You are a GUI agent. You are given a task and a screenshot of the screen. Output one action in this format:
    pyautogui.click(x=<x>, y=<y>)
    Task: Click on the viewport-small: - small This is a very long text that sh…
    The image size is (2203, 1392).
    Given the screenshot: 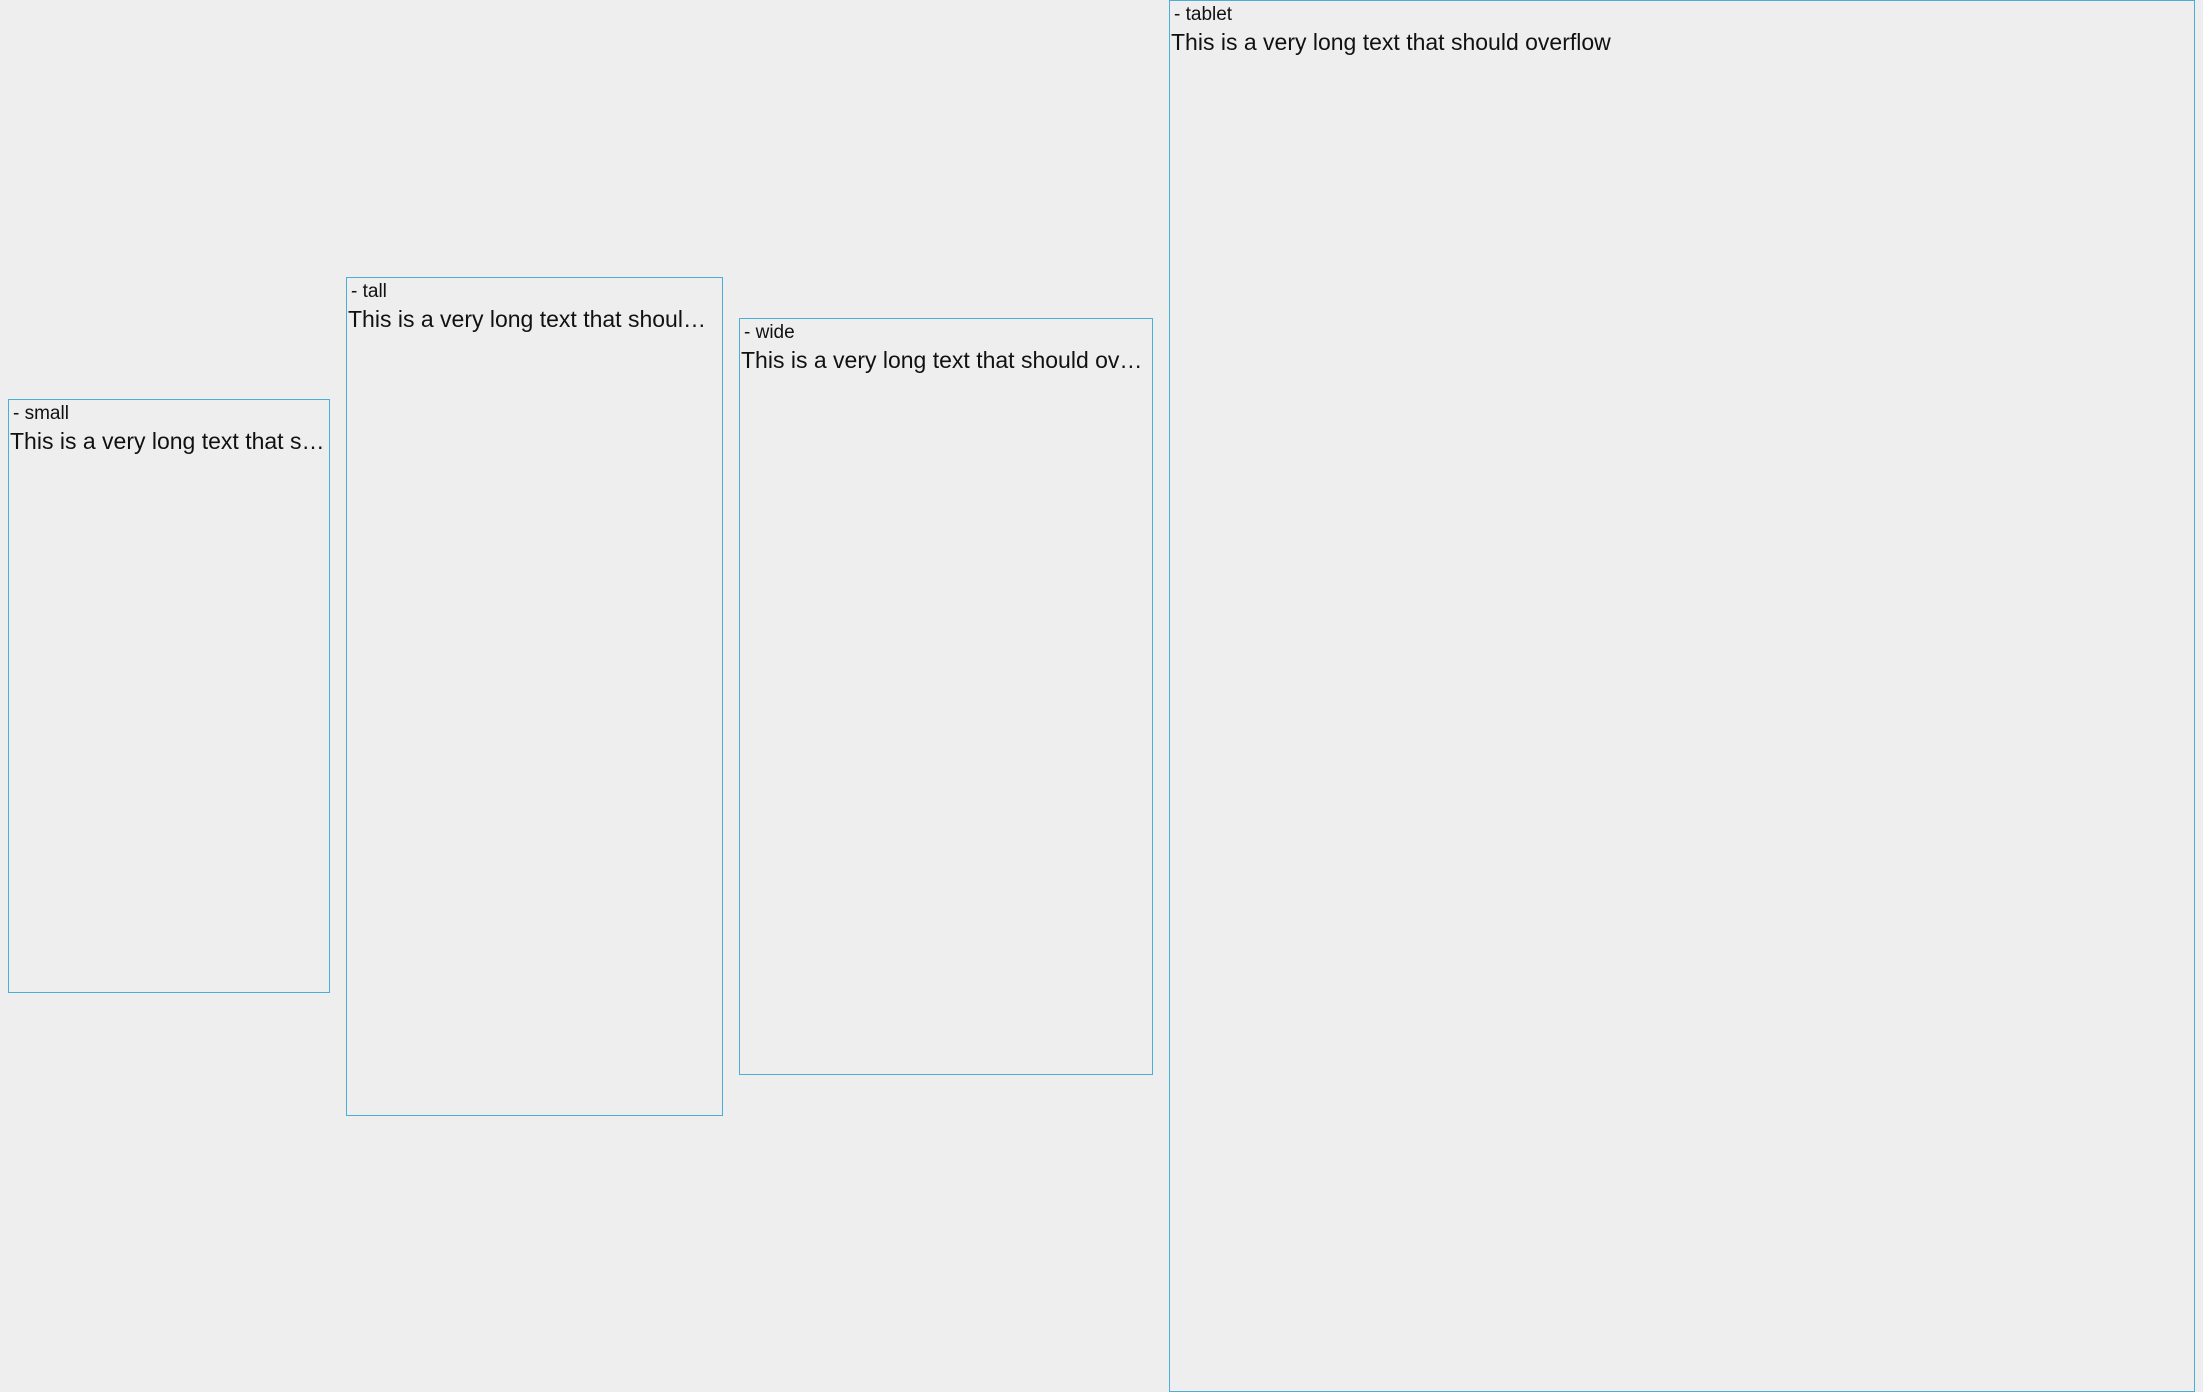 What is the action you would take?
    pyautogui.click(x=169, y=696)
    